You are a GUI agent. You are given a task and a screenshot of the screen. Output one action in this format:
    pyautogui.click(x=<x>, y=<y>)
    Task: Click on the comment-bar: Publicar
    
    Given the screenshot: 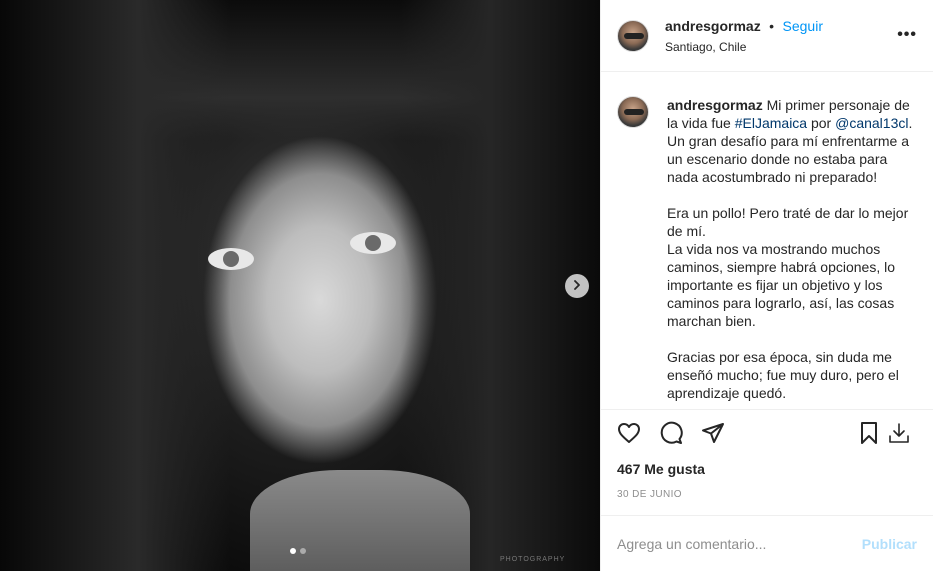 What is the action you would take?
    pyautogui.click(x=767, y=543)
    